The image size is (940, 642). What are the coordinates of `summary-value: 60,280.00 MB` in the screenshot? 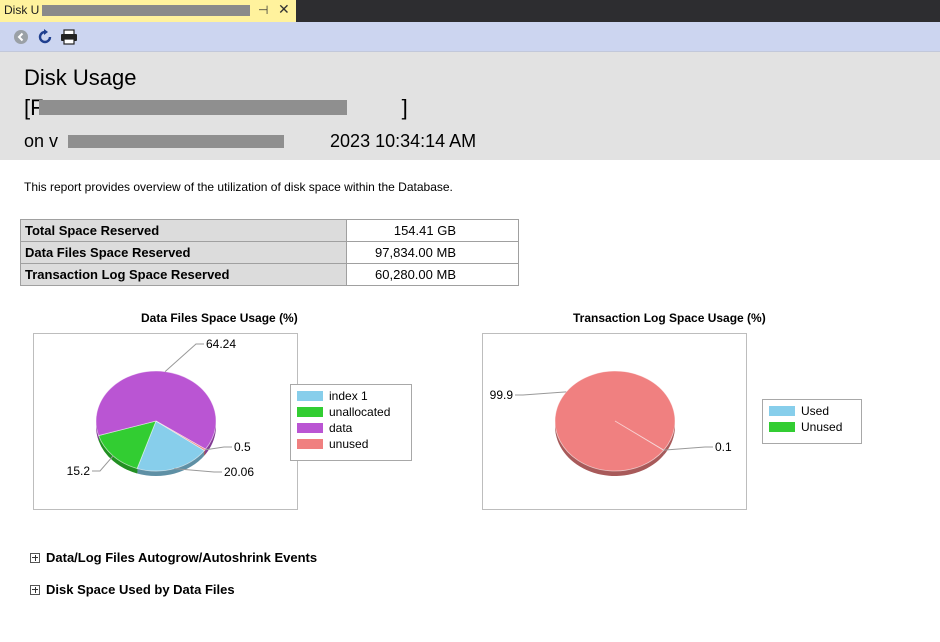 It's located at (432, 274).